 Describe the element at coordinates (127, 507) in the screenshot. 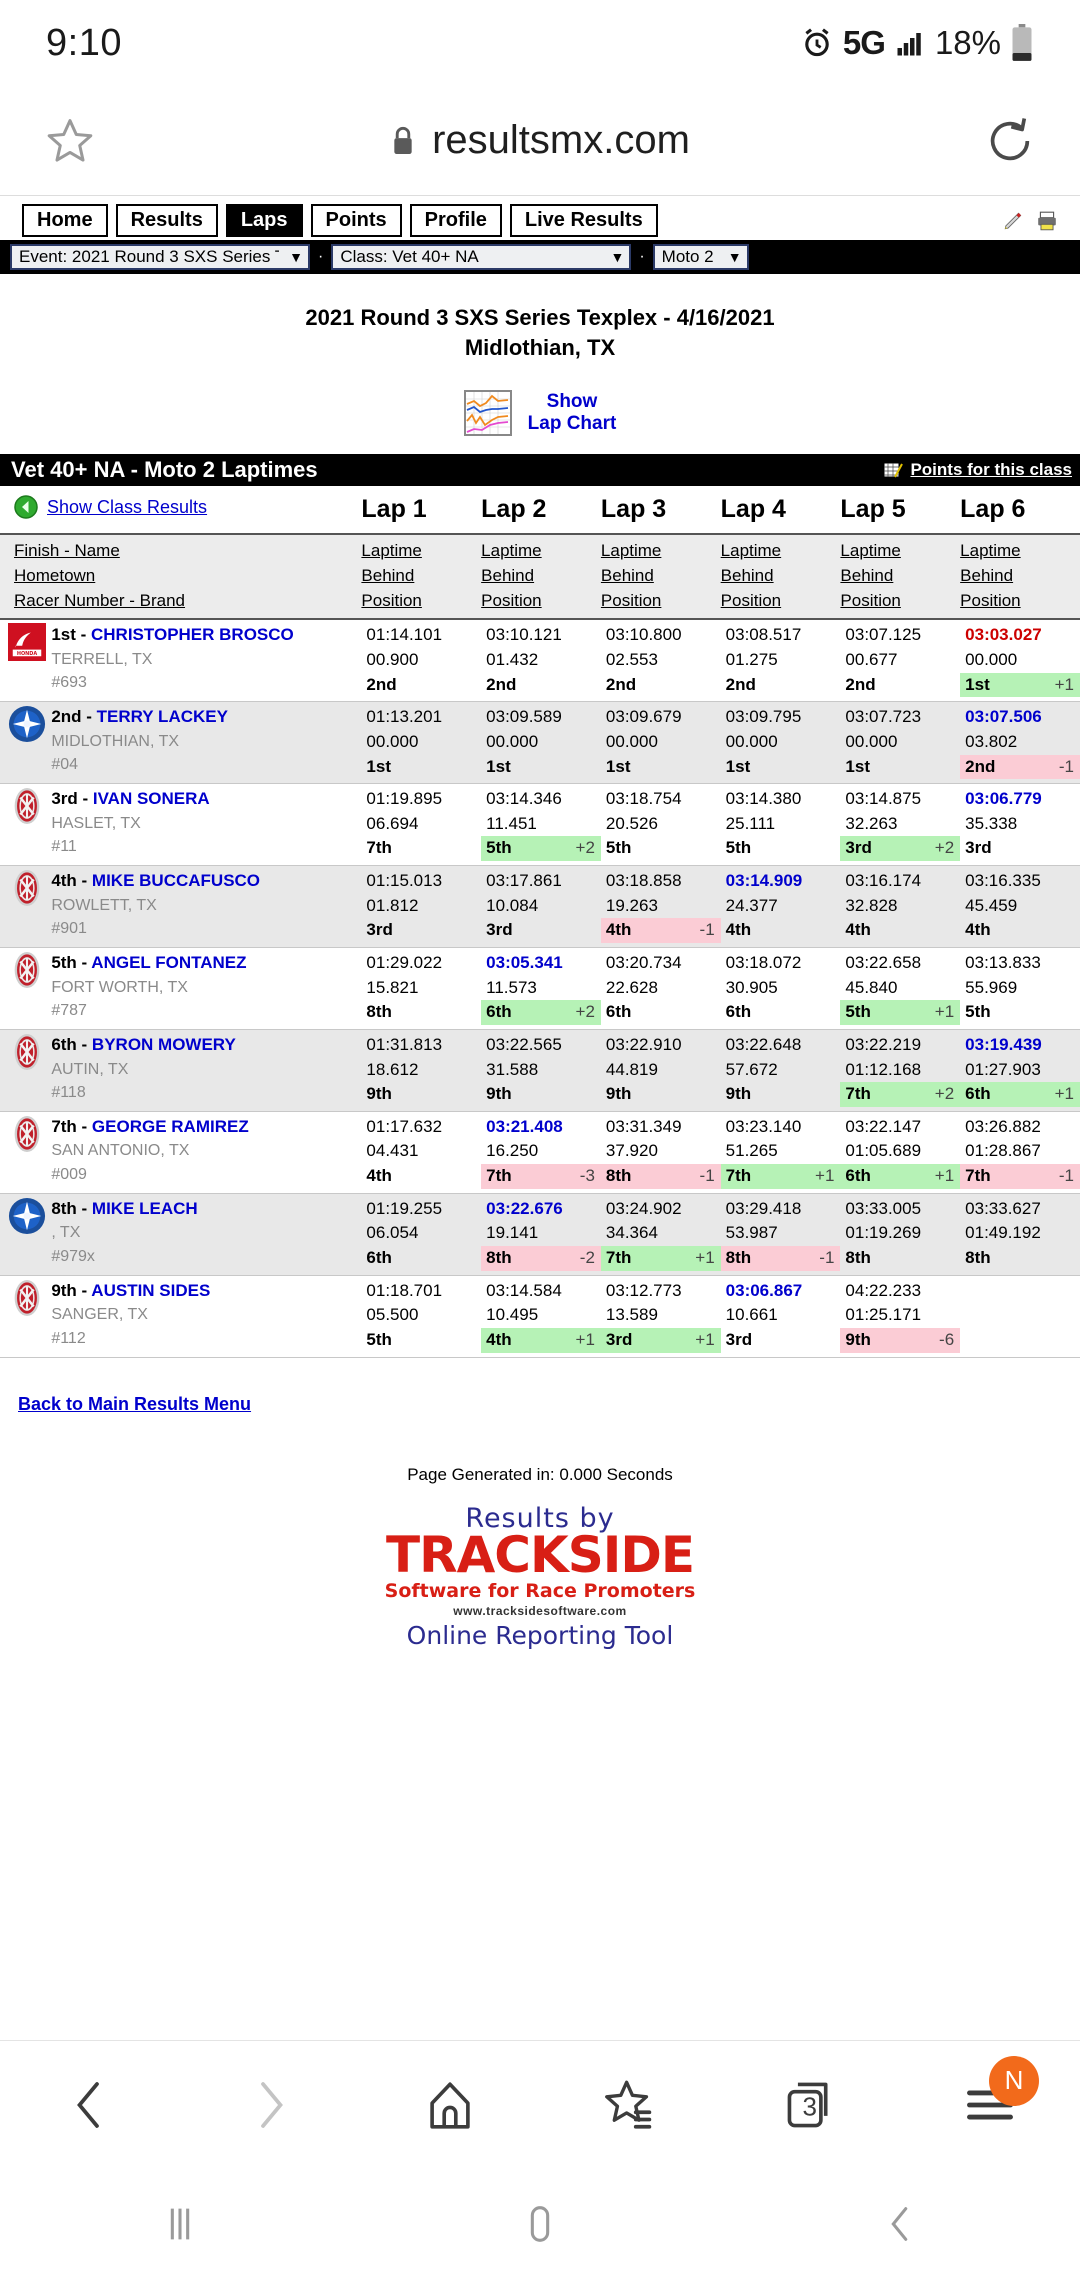

I see `show-class-results-link: Show Class Results` at that location.